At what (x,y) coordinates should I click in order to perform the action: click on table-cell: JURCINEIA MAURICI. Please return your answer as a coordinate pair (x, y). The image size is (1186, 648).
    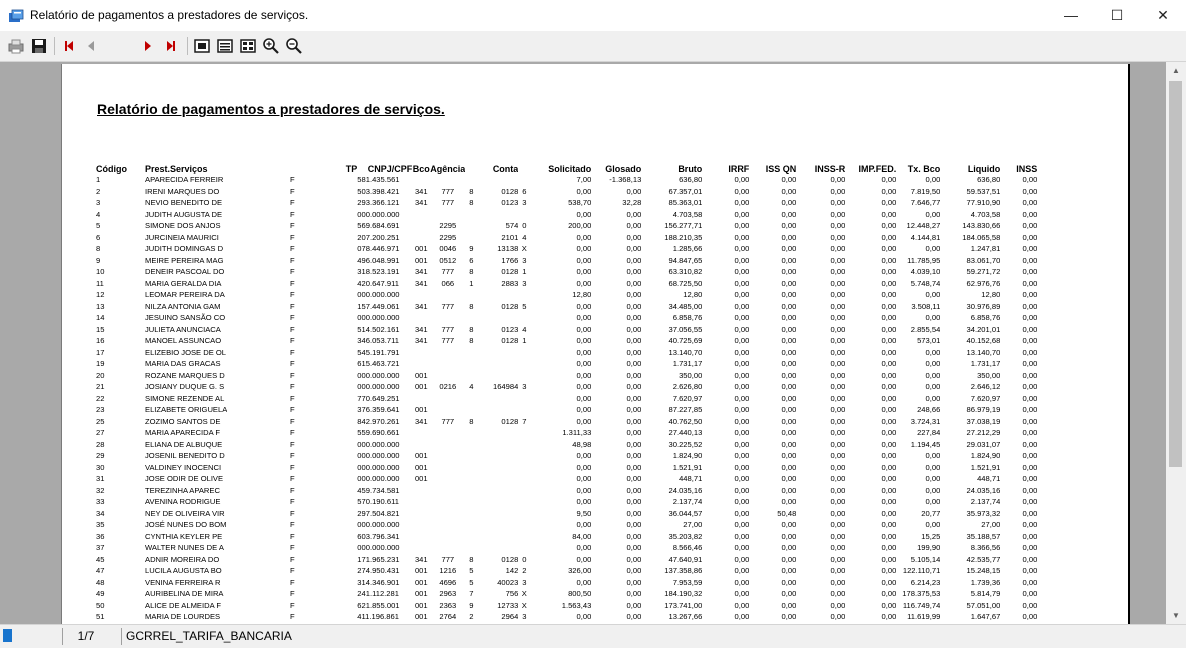
    Looking at the image, I should click on (182, 237).